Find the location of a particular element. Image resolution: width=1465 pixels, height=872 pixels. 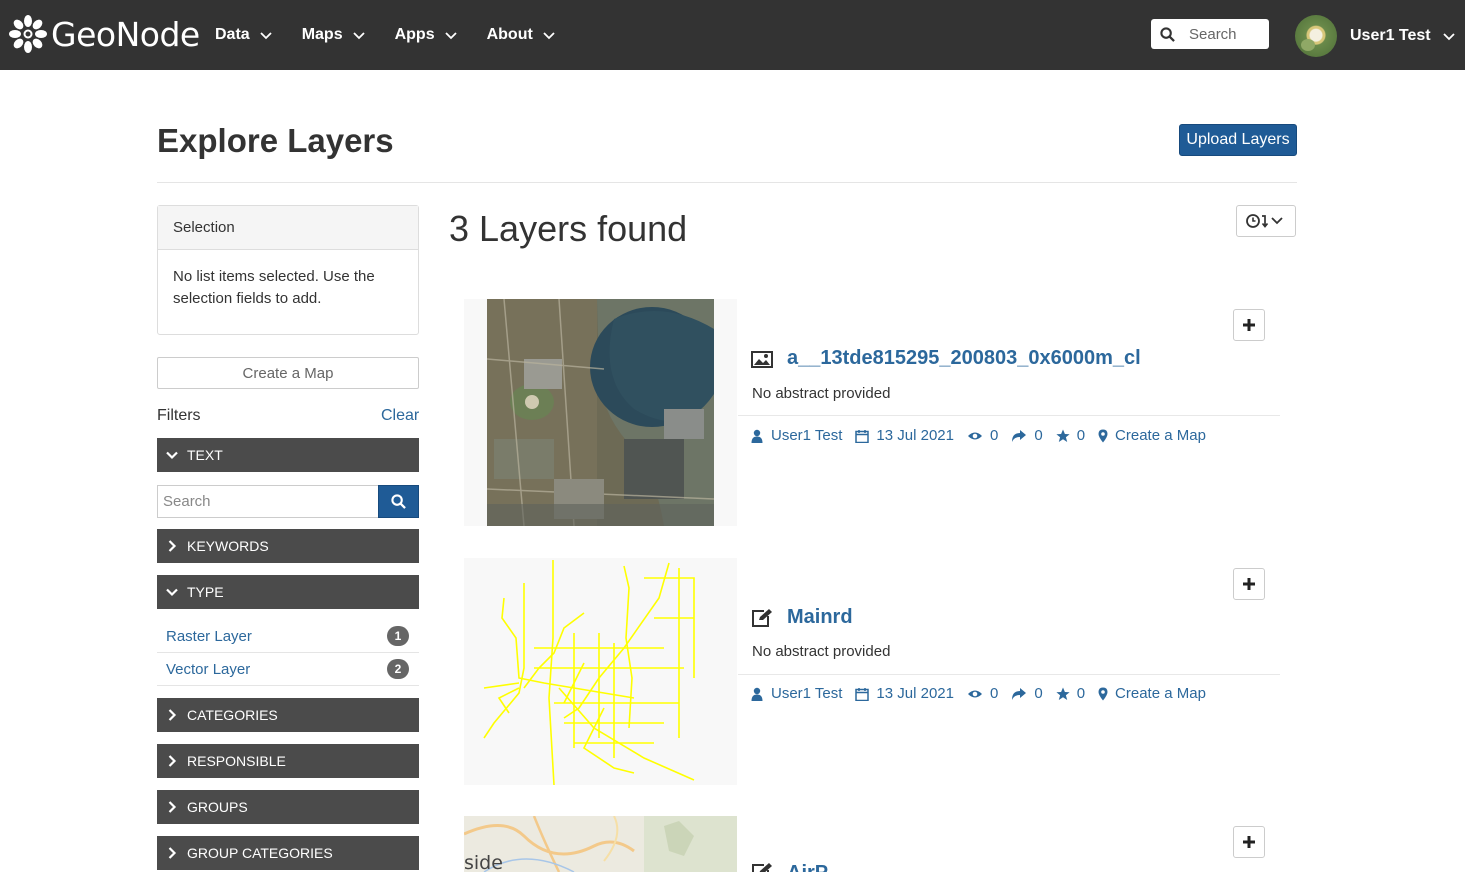

search-icon is located at coordinates (398, 501).